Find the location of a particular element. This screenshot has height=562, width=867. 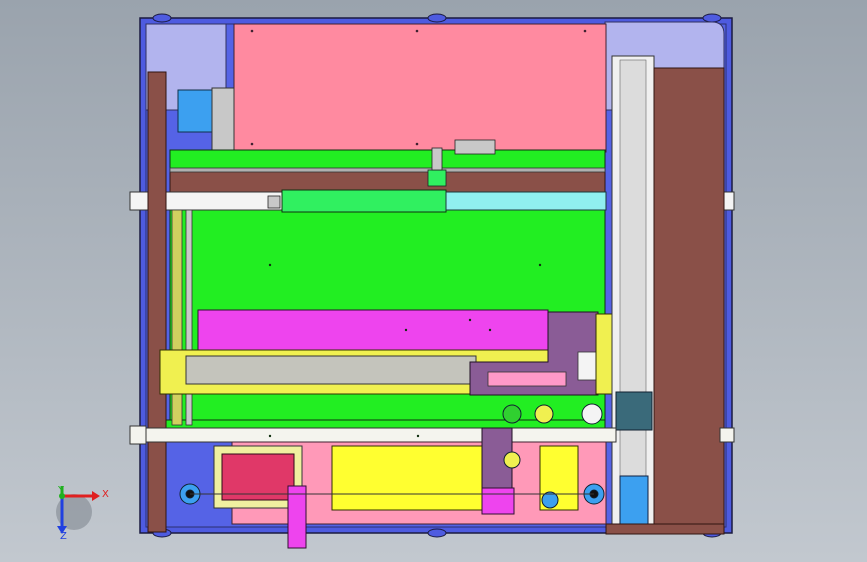

lower-guide-end-left is located at coordinates (138, 435).